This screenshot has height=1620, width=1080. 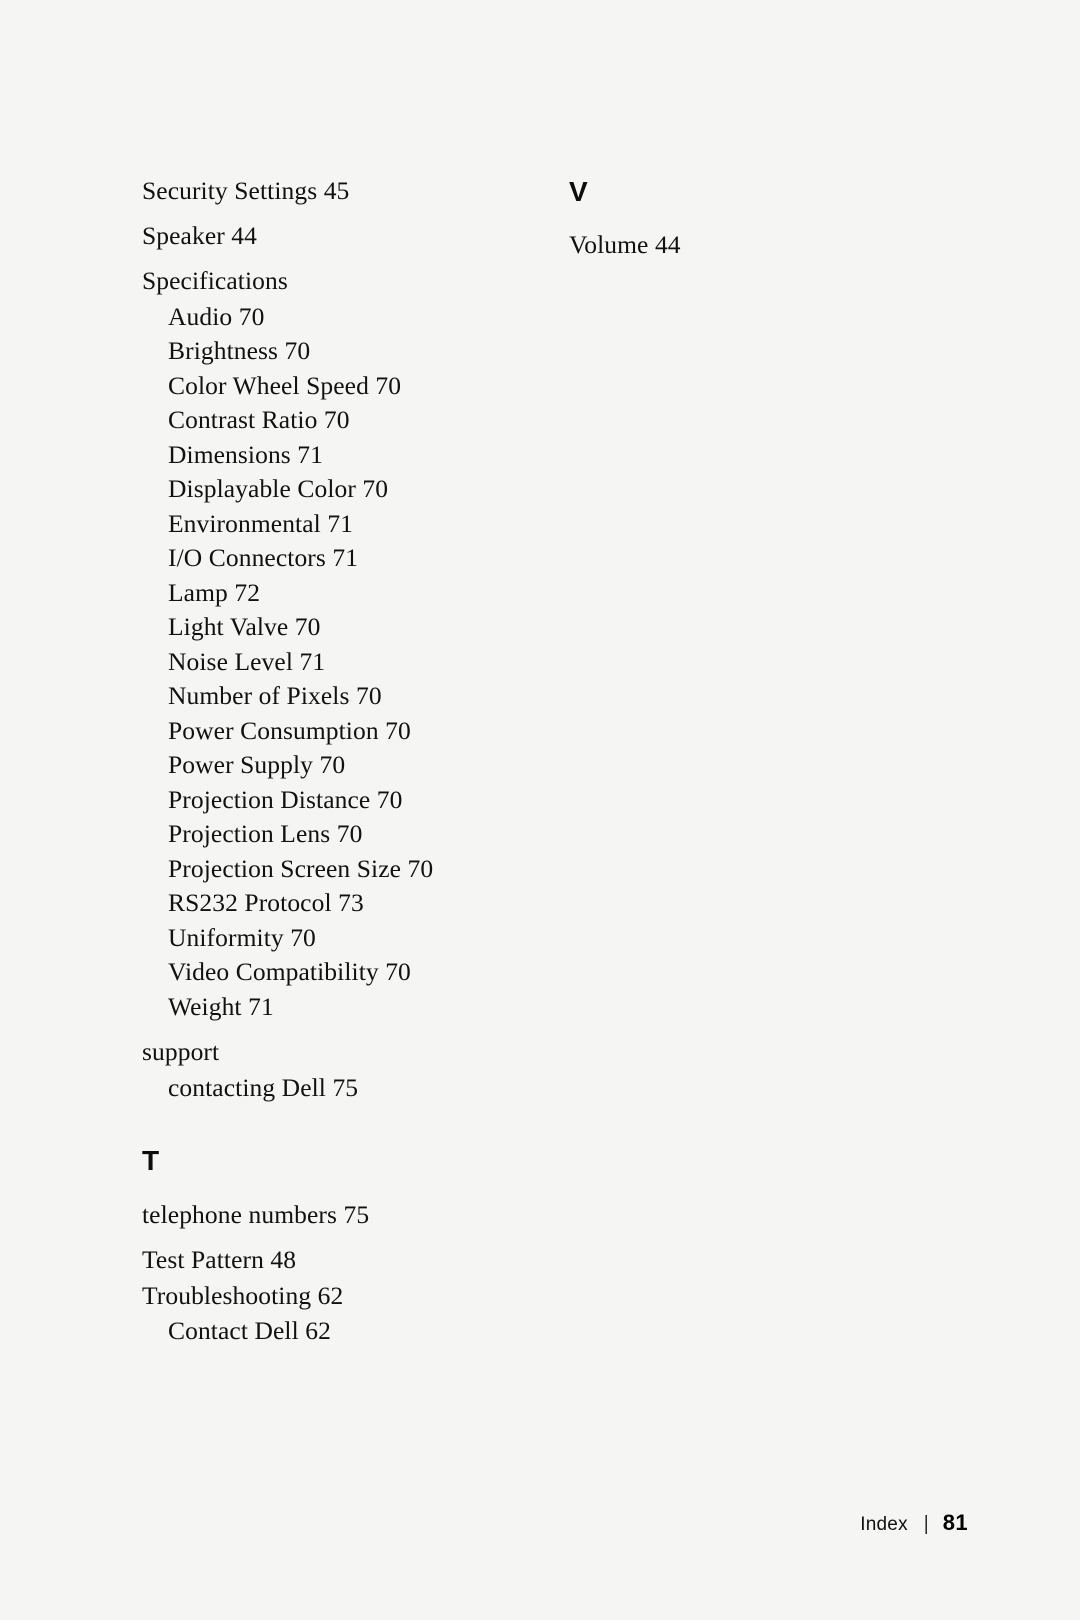 I want to click on index-entry: Test Pattern 48, so click(x=219, y=1259).